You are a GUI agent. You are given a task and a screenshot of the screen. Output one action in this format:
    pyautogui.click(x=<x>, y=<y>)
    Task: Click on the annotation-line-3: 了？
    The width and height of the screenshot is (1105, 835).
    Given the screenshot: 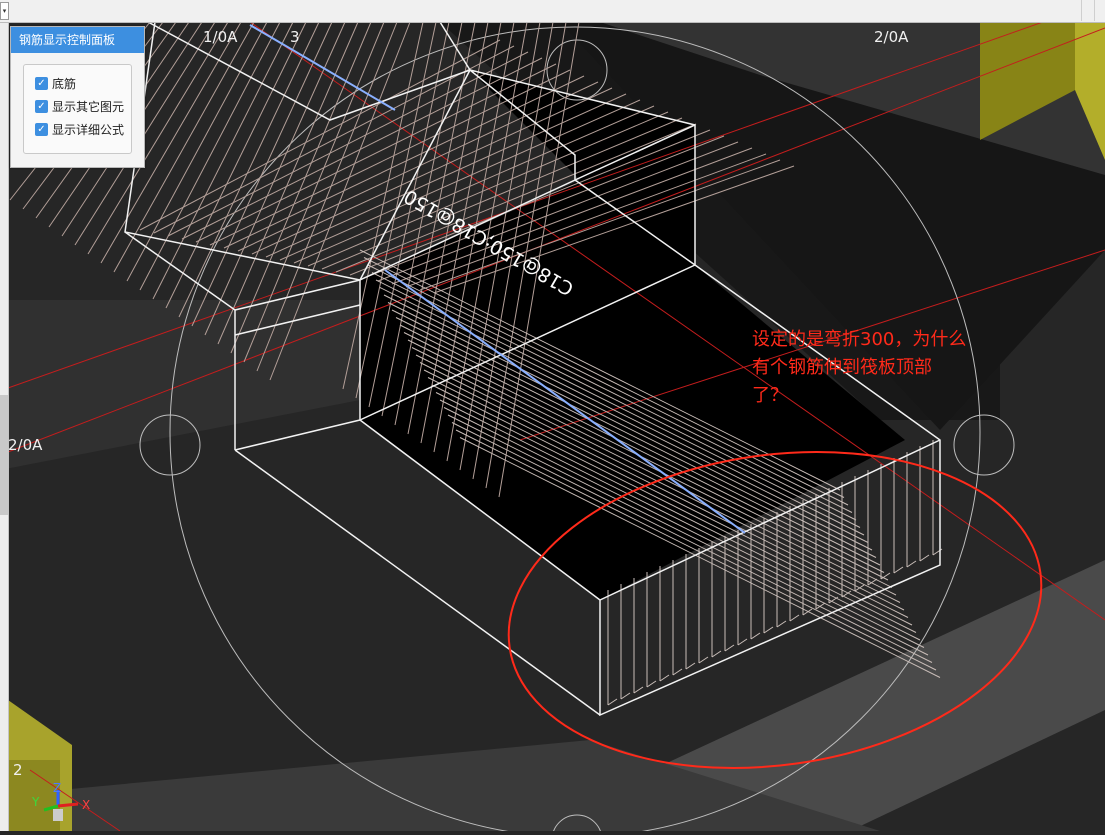 What is the action you would take?
    pyautogui.click(x=770, y=395)
    